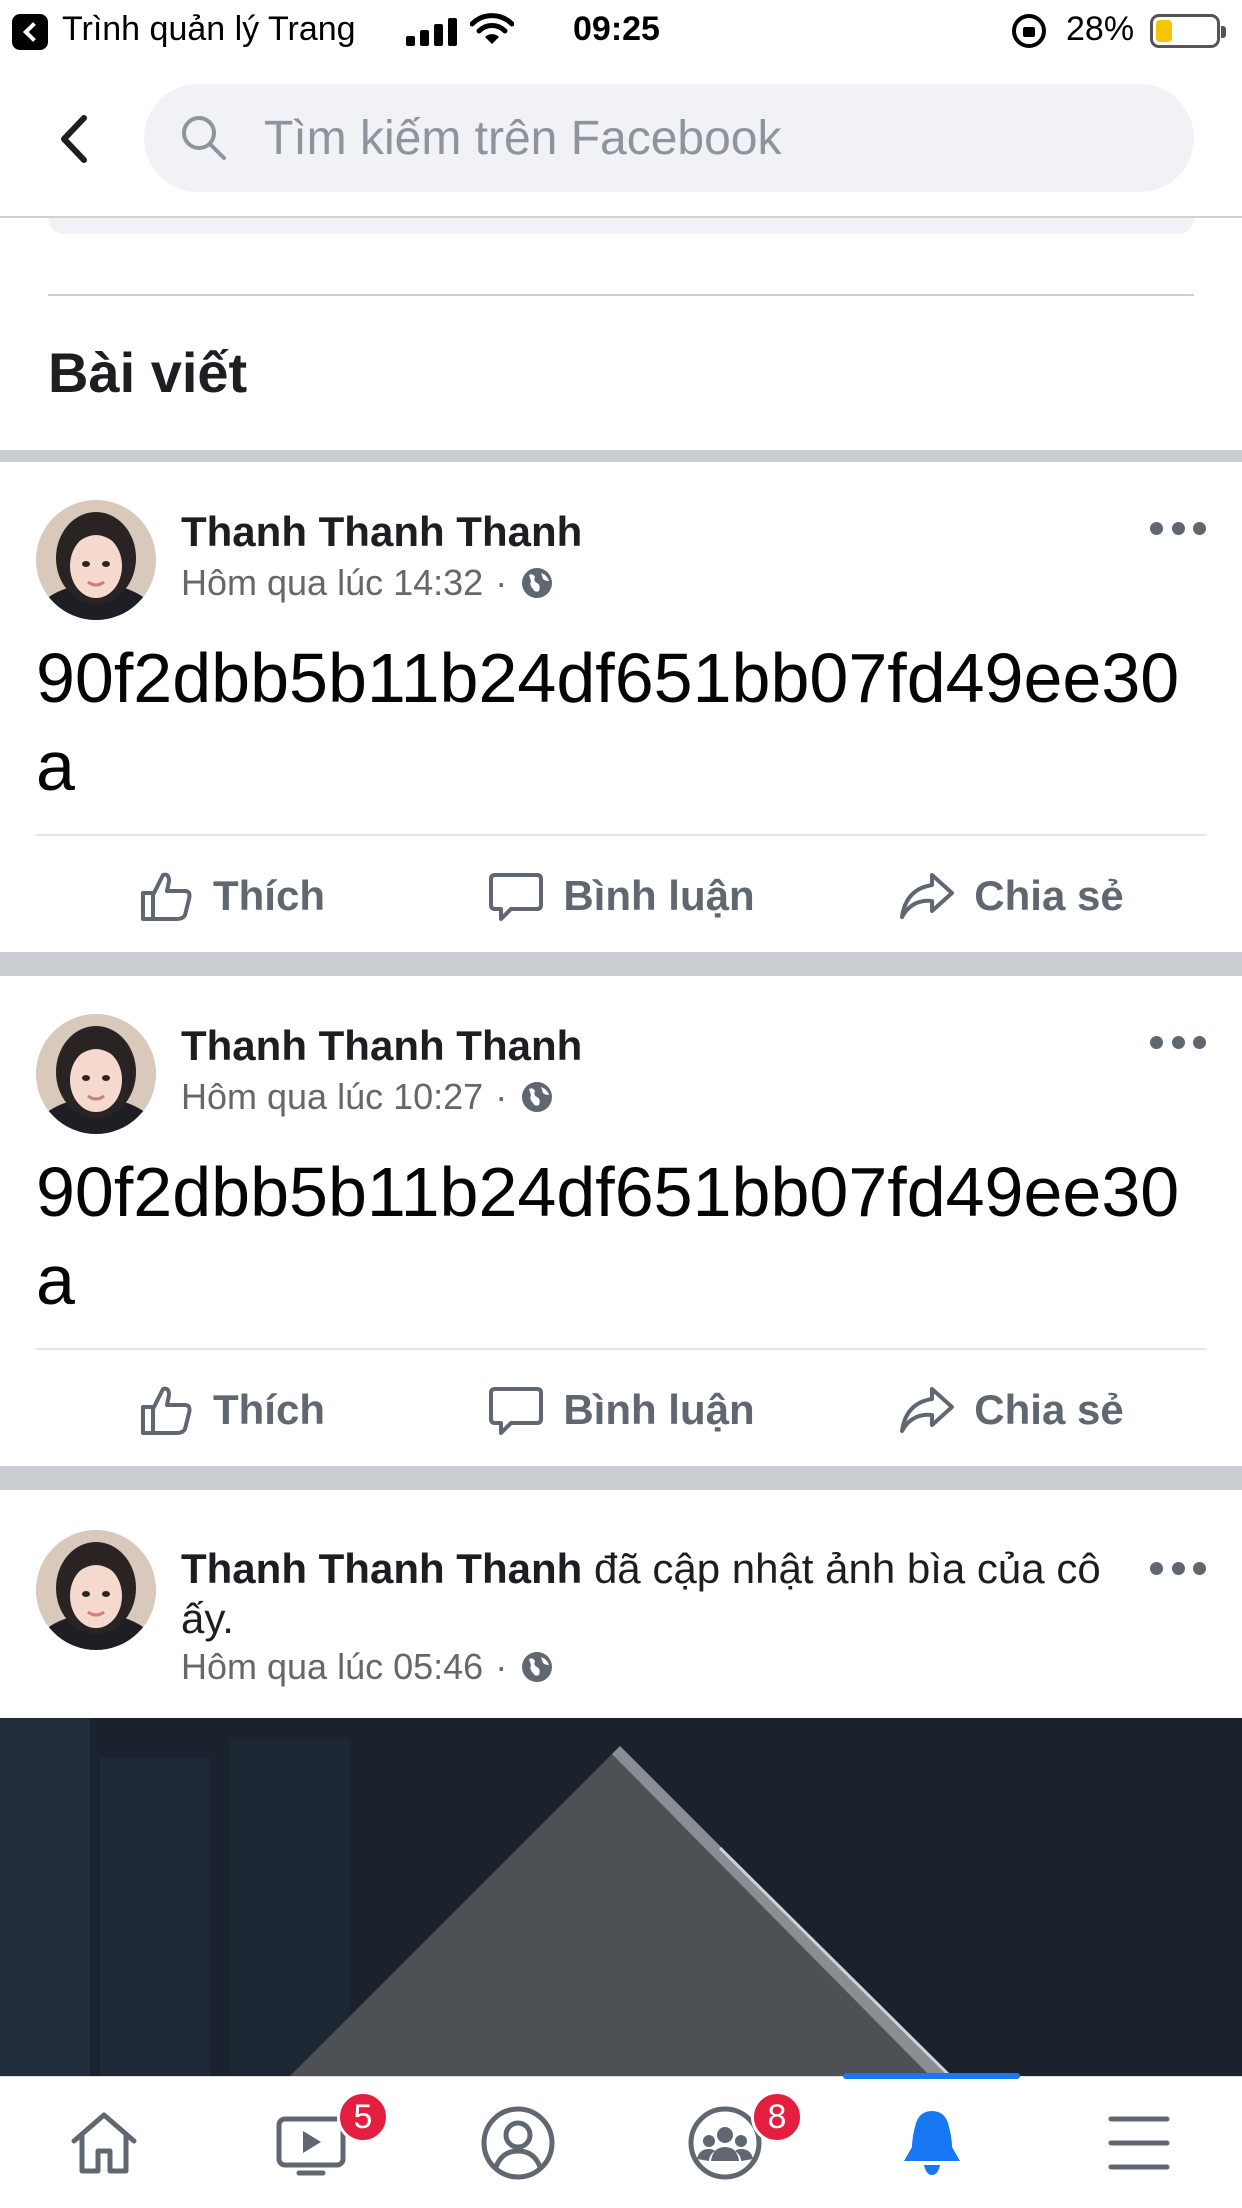 Image resolution: width=1242 pixels, height=2208 pixels. I want to click on post-timestamp: Hôm qua lúc 05:46, so click(332, 1667).